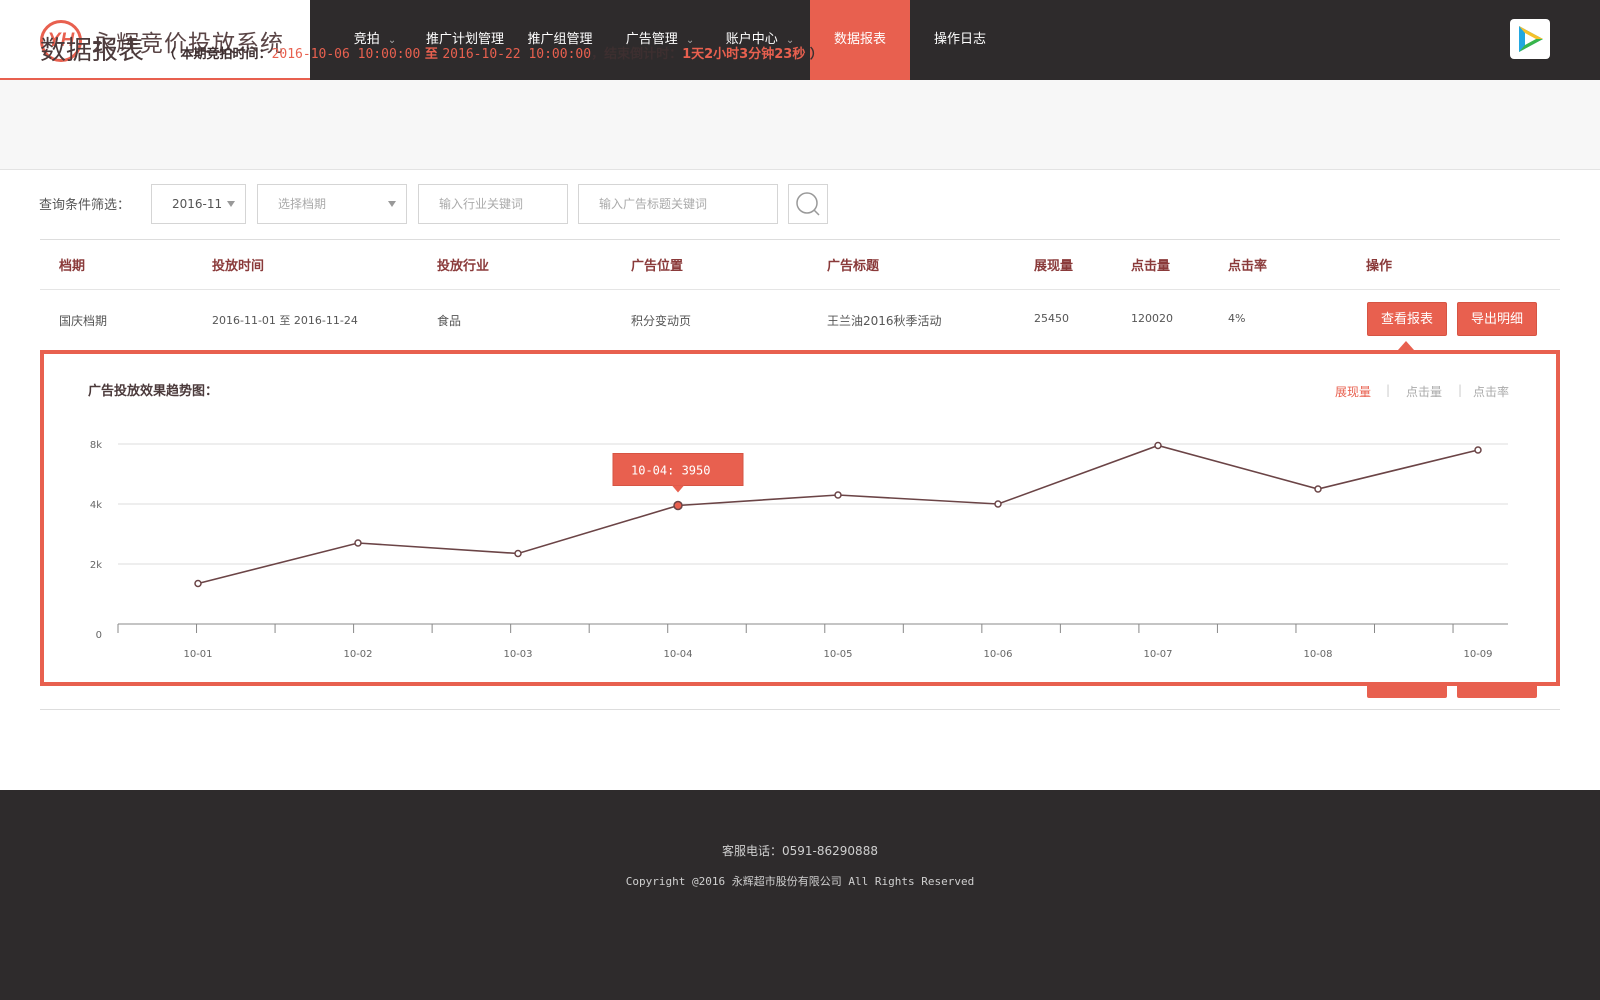  I want to click on x-tick-label: 10-07, so click(1157, 654).